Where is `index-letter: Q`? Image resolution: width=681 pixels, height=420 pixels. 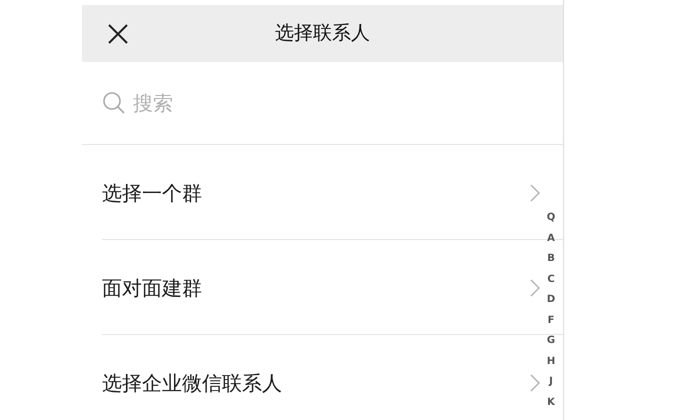 index-letter: Q is located at coordinates (551, 218).